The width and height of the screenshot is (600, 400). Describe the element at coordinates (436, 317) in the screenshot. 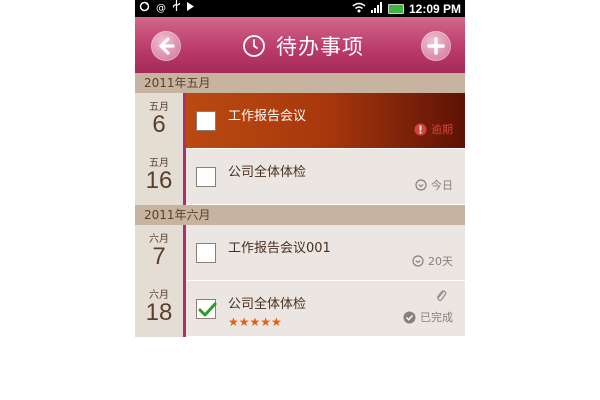

I see `item-status-label: 已完成` at that location.